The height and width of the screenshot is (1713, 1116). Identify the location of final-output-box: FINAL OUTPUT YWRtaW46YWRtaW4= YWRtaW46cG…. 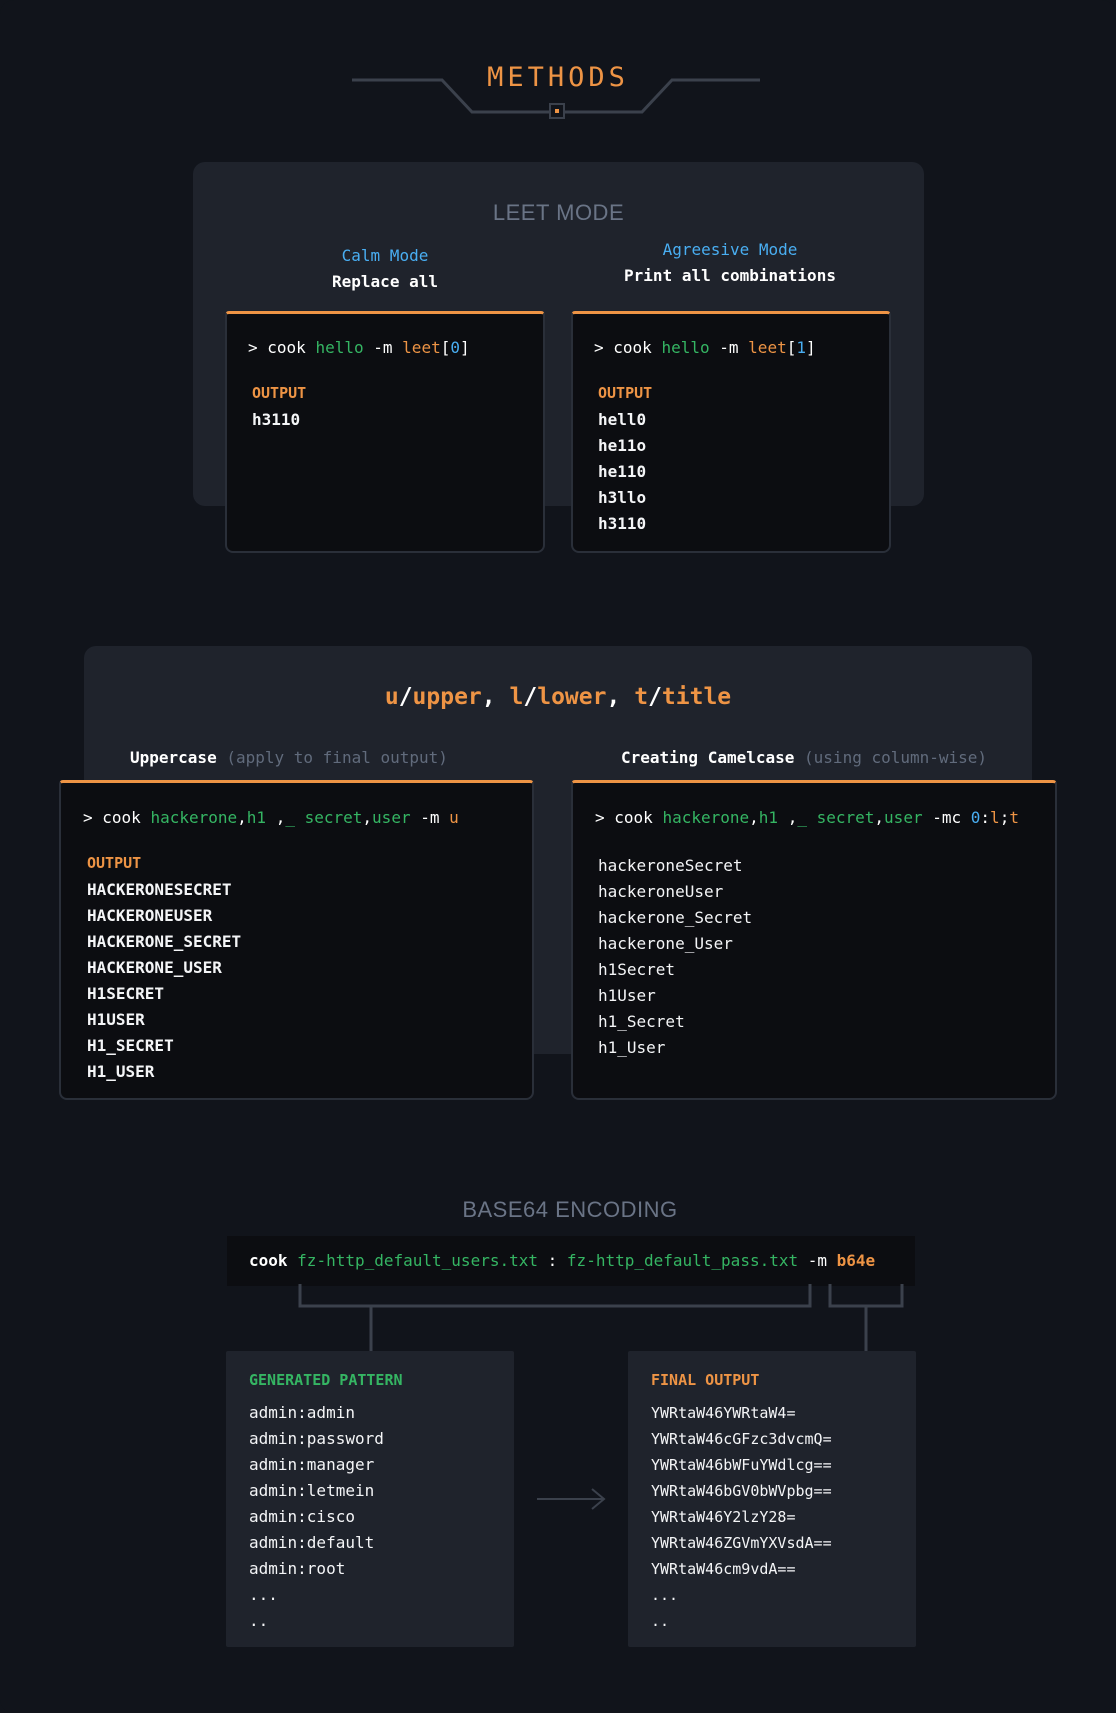
(772, 1499).